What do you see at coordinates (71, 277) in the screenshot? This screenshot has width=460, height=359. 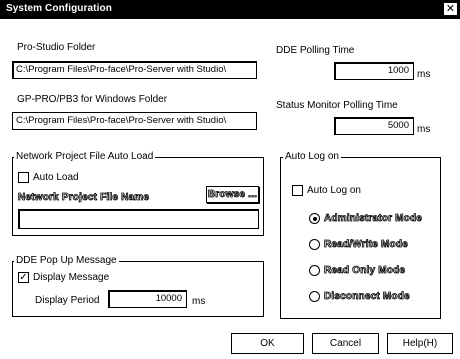 I see `display-message-label: Display Message` at bounding box center [71, 277].